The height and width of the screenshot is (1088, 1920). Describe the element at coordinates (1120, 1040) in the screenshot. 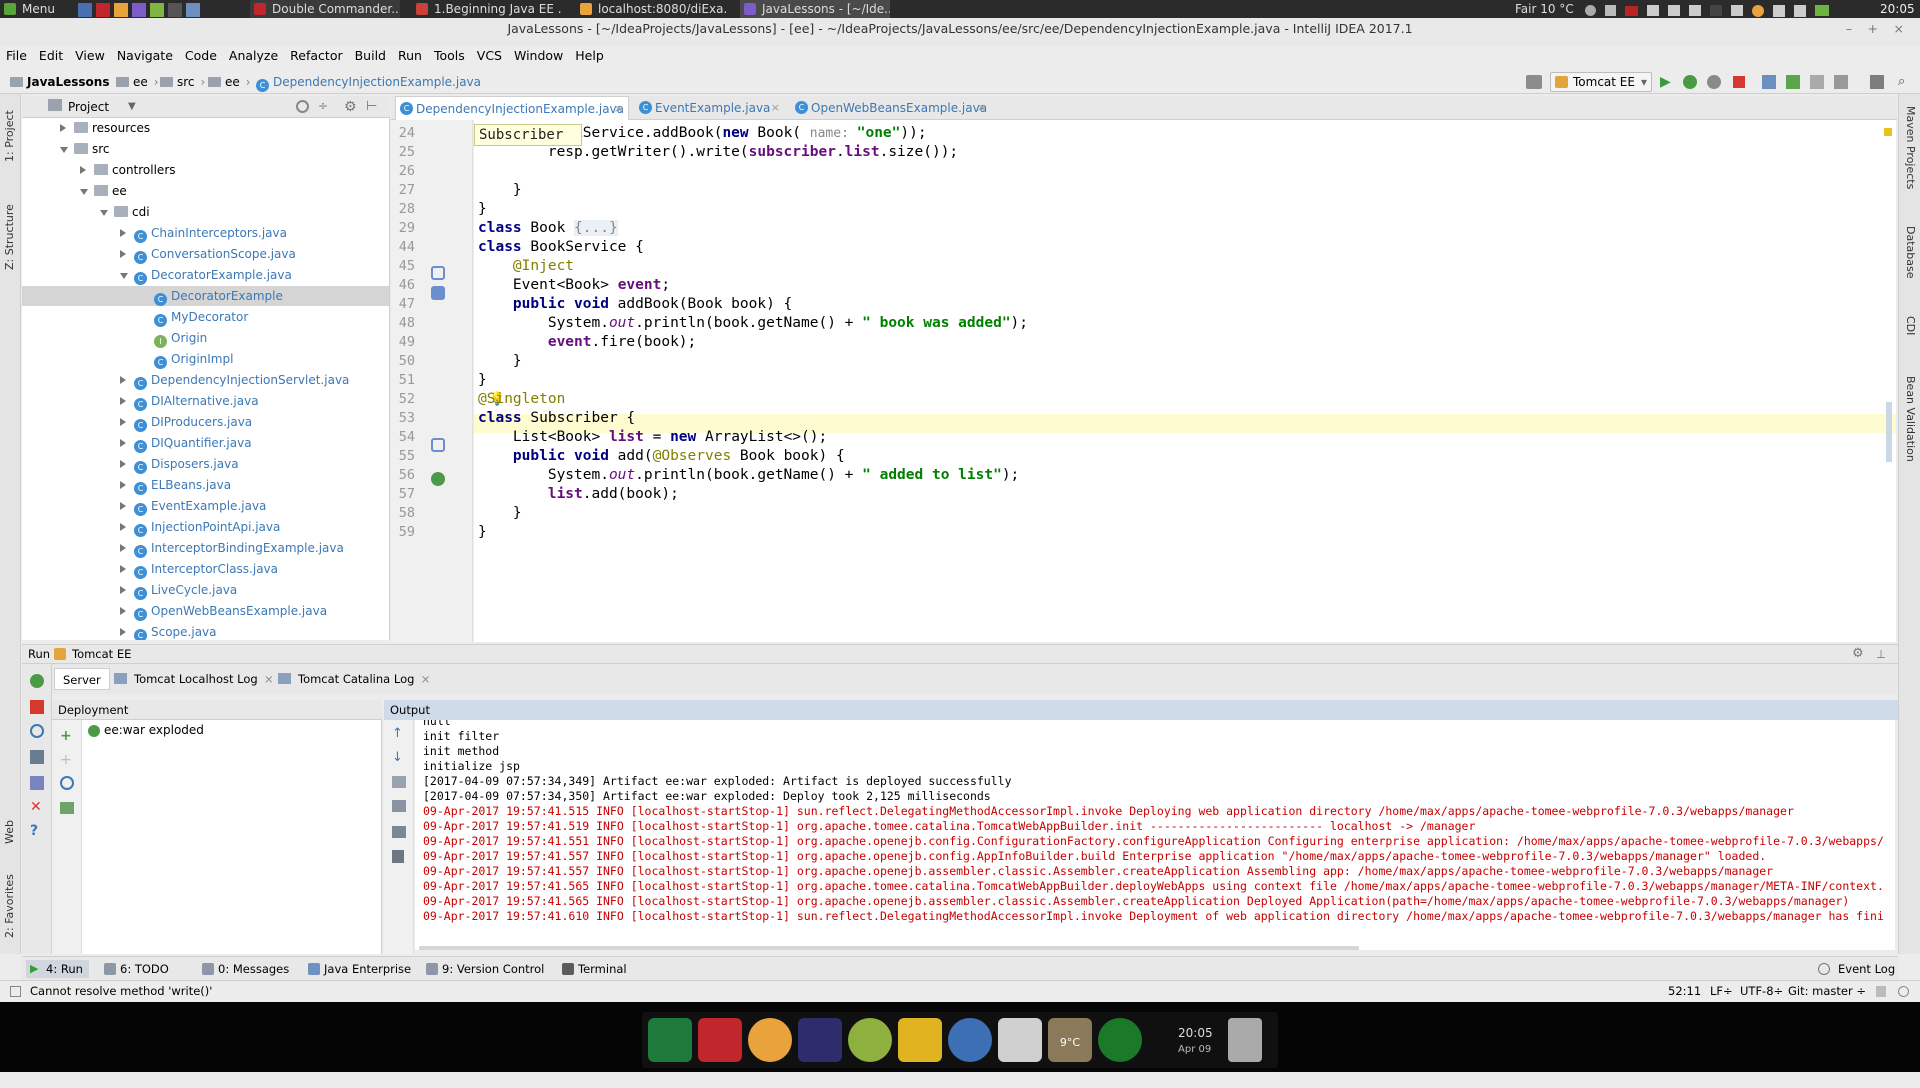

I see `radar-icon` at that location.